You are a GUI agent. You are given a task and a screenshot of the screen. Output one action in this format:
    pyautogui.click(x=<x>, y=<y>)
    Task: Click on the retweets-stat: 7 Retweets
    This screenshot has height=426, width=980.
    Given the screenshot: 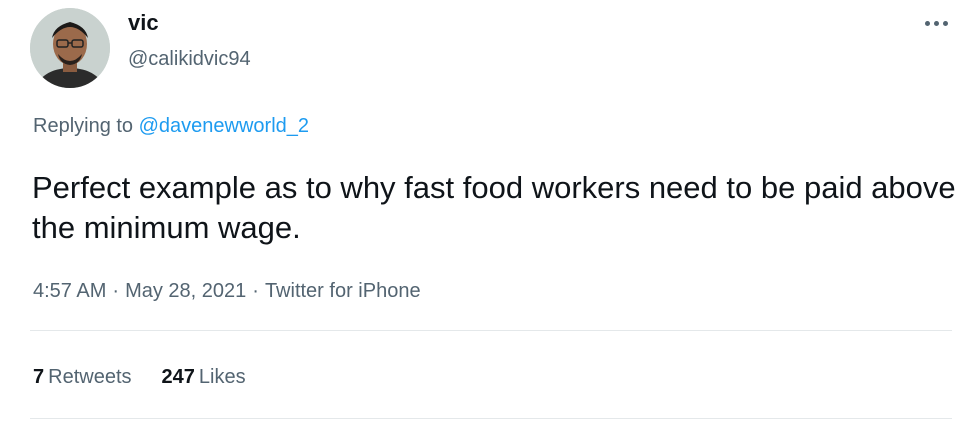 What is the action you would take?
    pyautogui.click(x=82, y=377)
    